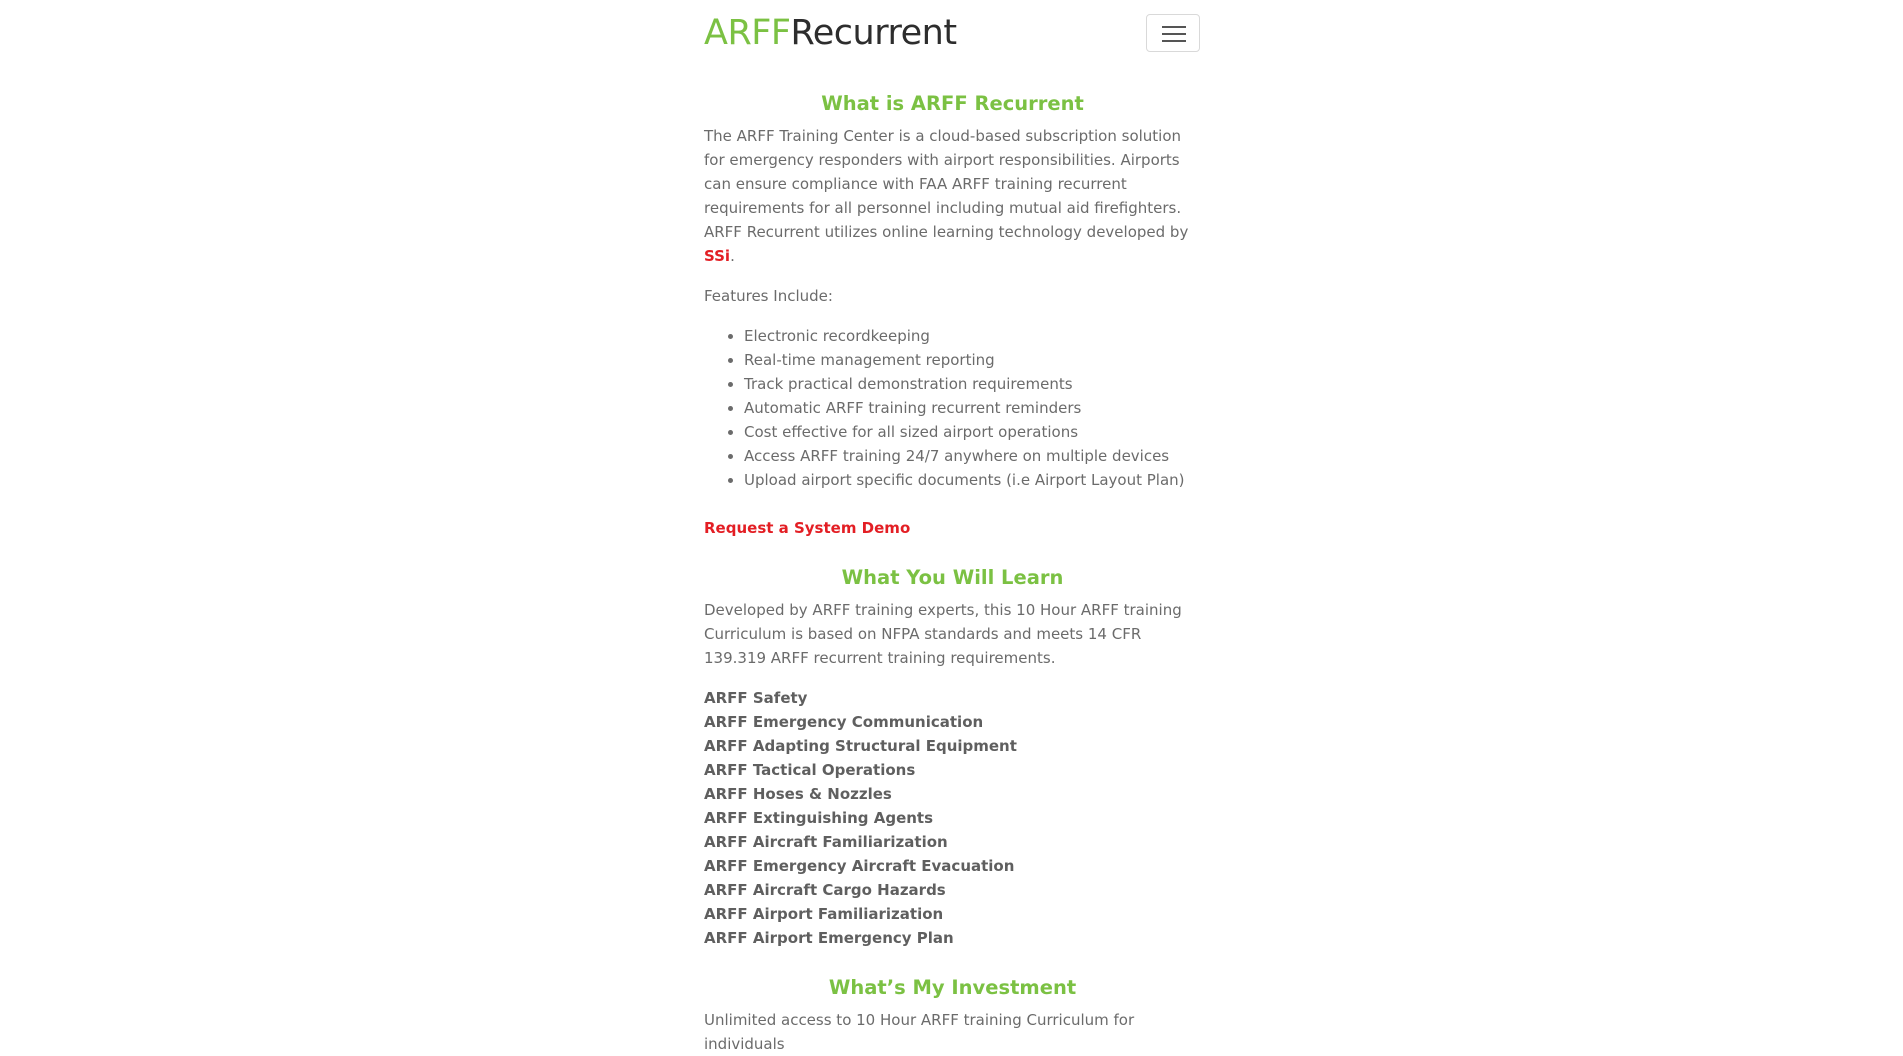 The height and width of the screenshot is (1056, 1903). What do you see at coordinates (874, 33) in the screenshot?
I see `logo-part-recurrent: Recurrent` at bounding box center [874, 33].